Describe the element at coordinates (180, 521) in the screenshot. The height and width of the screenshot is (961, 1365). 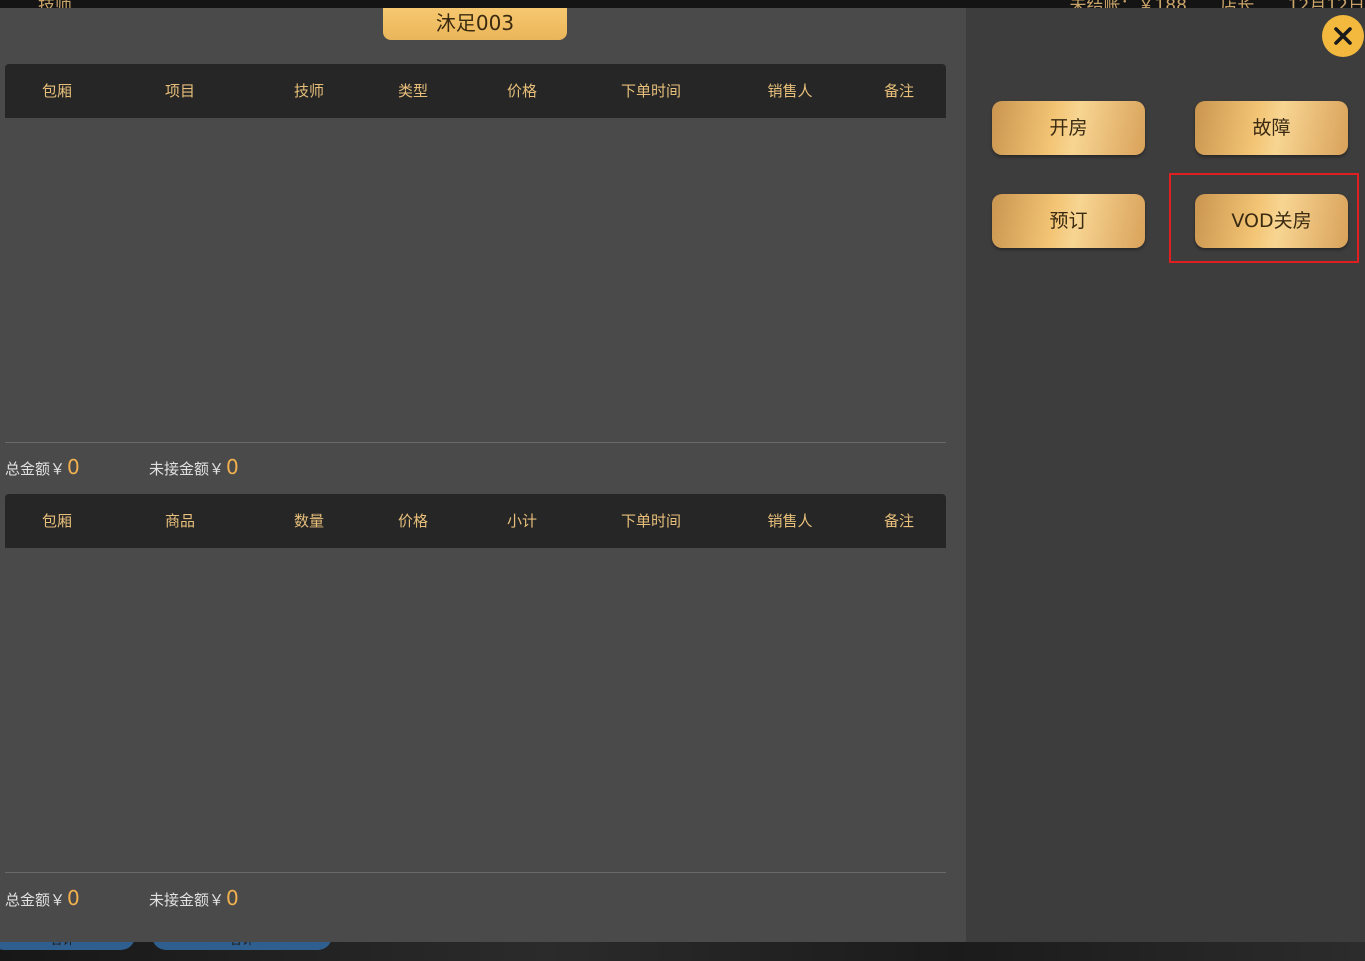
I see `col-goods: 商品` at that location.